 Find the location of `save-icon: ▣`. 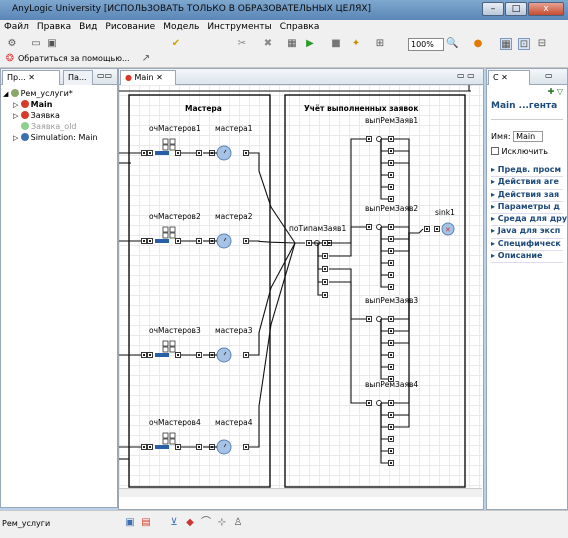

save-icon: ▣ is located at coordinates (52, 44).